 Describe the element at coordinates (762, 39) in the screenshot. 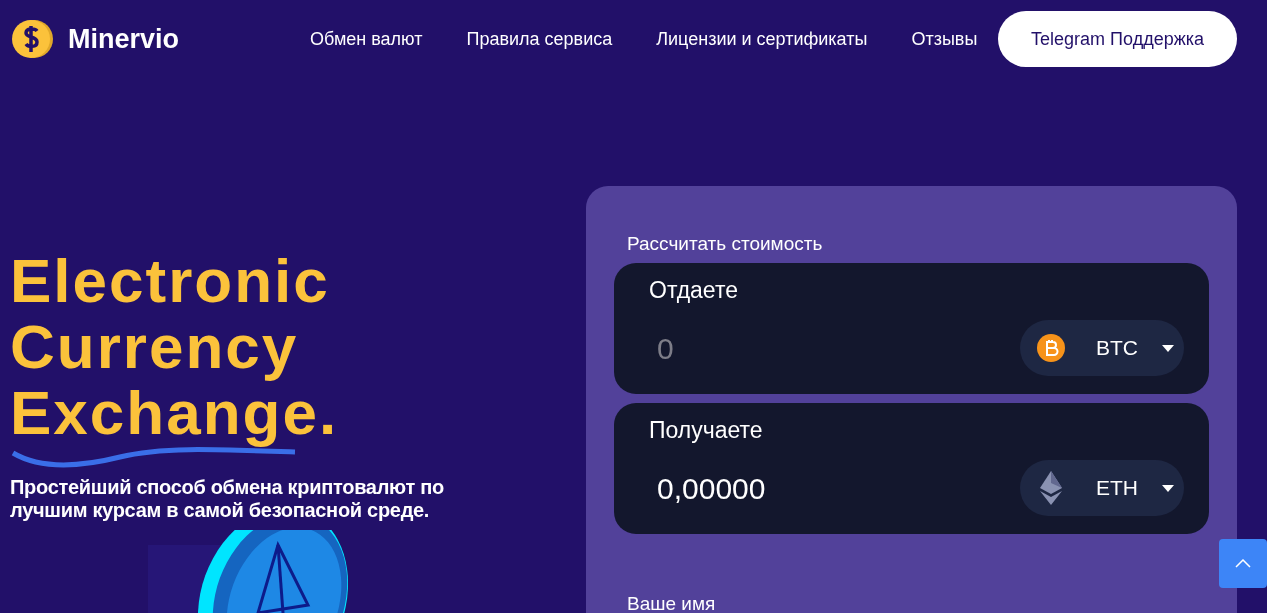

I see `nav-link: Лицензии и сертификаты` at that location.